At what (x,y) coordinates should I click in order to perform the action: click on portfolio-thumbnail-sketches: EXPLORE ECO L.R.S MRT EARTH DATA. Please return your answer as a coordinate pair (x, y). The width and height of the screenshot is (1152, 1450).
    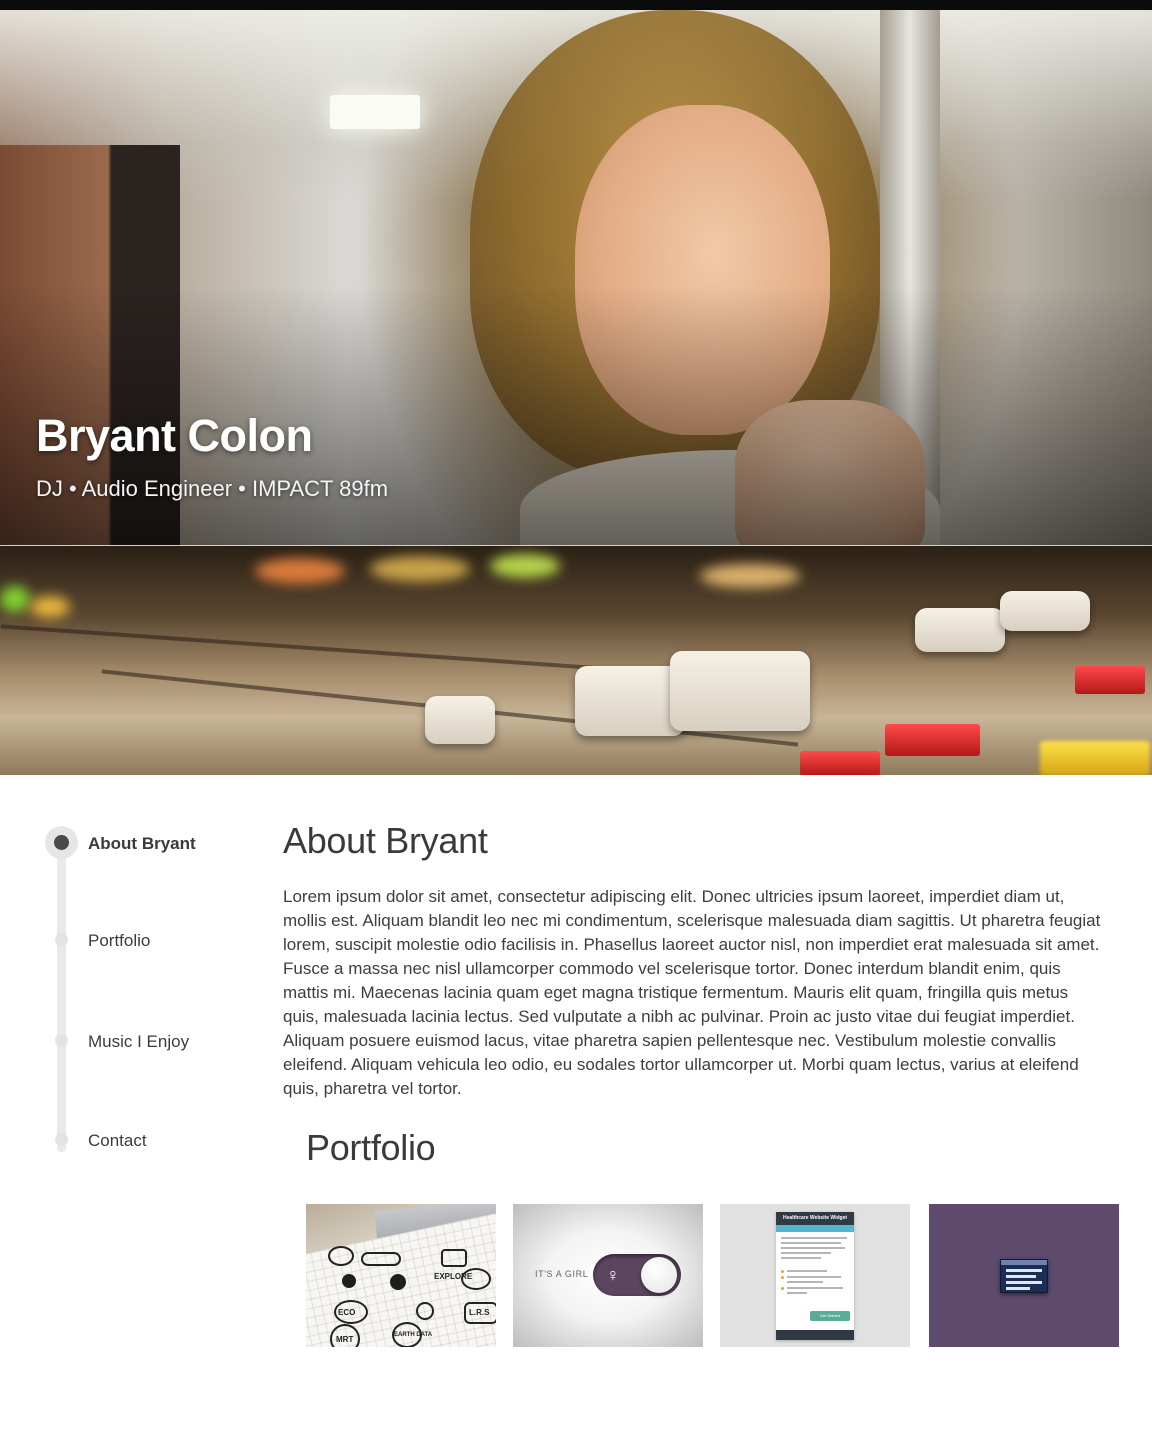
    Looking at the image, I should click on (401, 1275).